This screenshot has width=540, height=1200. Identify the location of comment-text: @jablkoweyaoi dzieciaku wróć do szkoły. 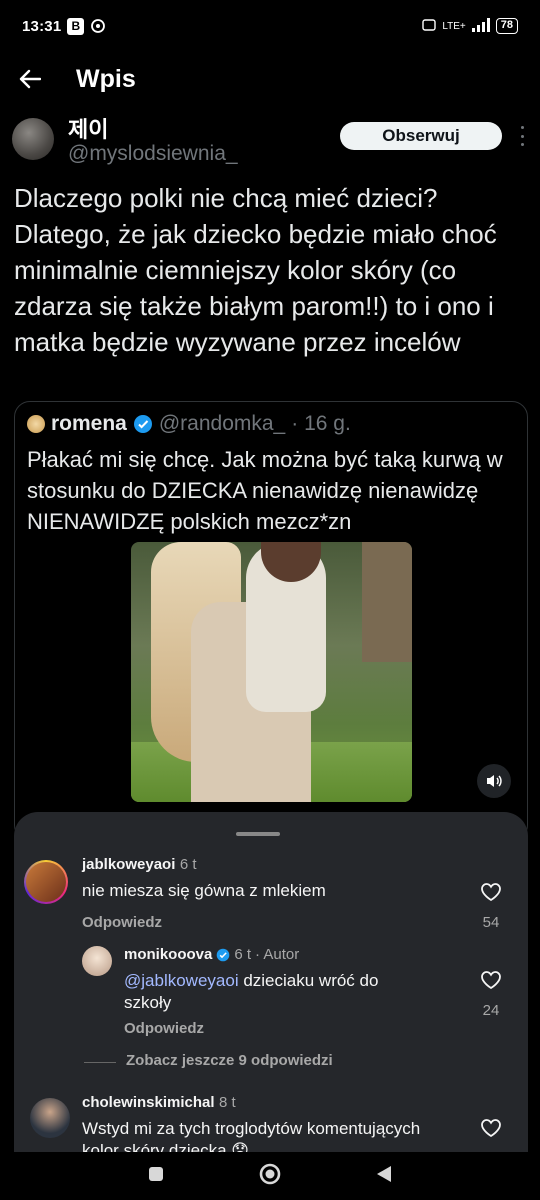
(251, 991).